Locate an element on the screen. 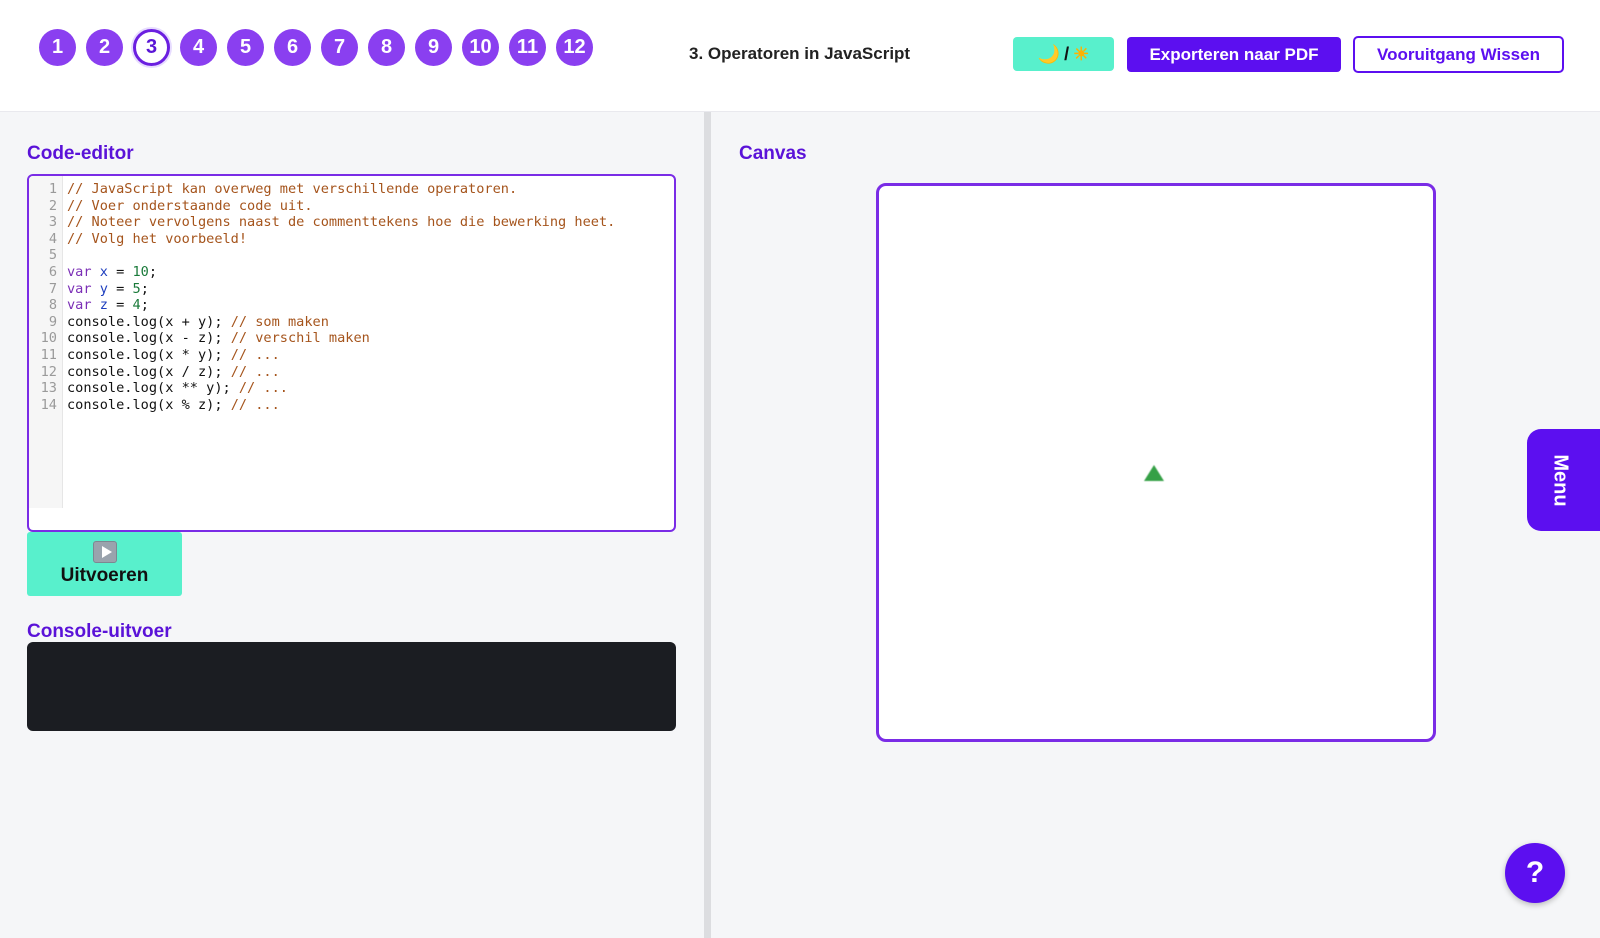  line-number: 10 is located at coordinates (48, 338).